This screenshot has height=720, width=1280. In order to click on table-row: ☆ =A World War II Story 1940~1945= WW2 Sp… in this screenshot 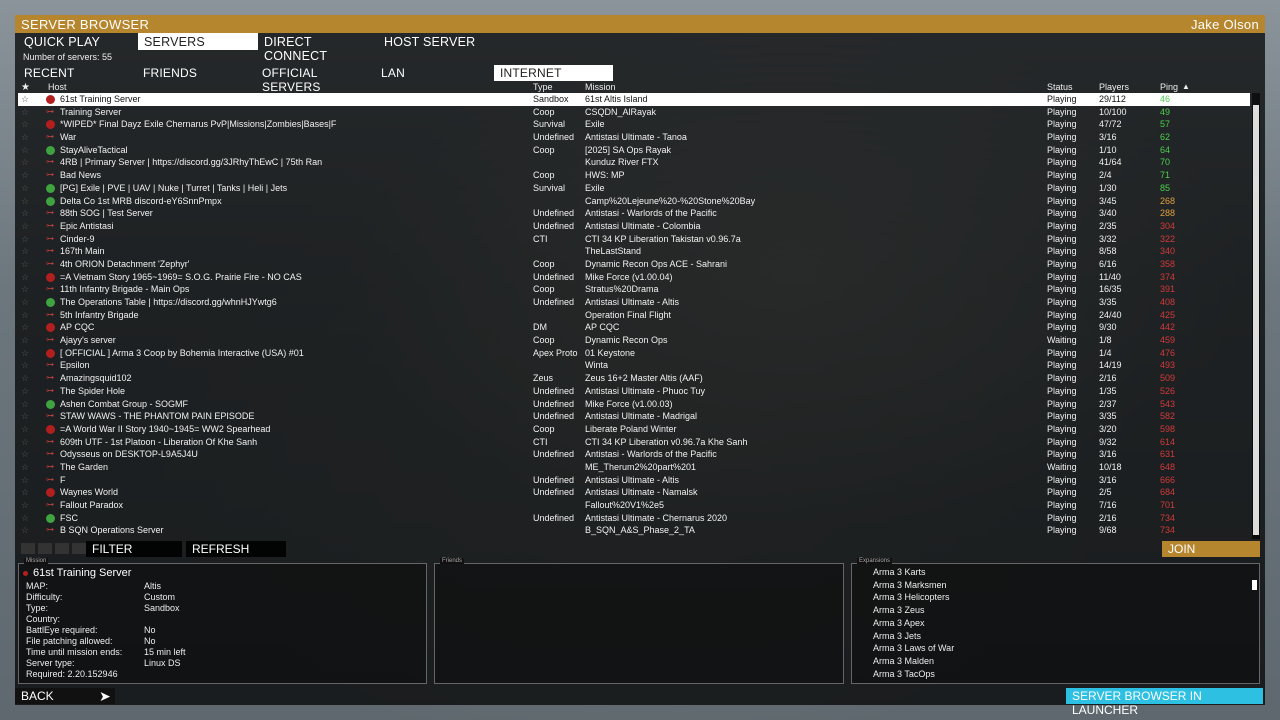, I will do `click(634, 429)`.